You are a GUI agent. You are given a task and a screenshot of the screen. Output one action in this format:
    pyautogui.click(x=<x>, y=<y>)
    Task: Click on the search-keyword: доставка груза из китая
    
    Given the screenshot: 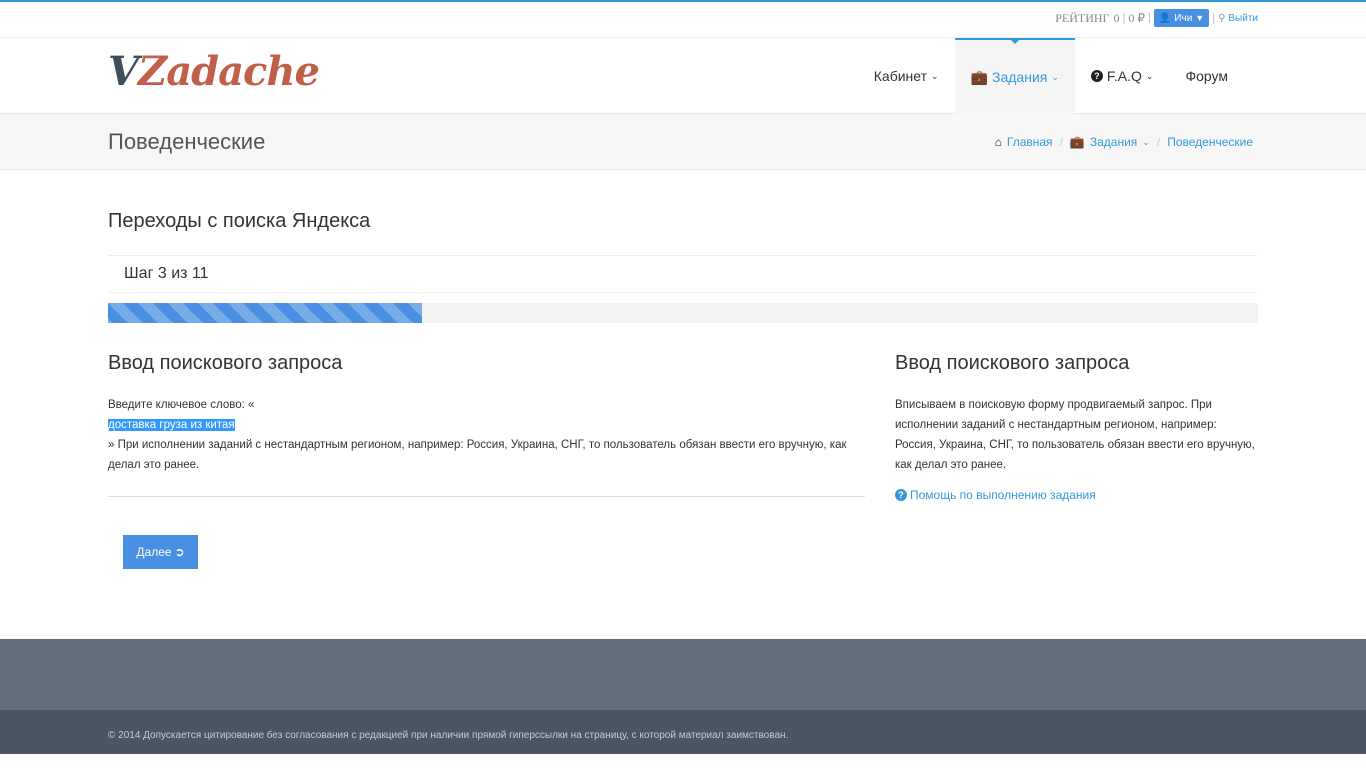 What is the action you would take?
    pyautogui.click(x=171, y=425)
    